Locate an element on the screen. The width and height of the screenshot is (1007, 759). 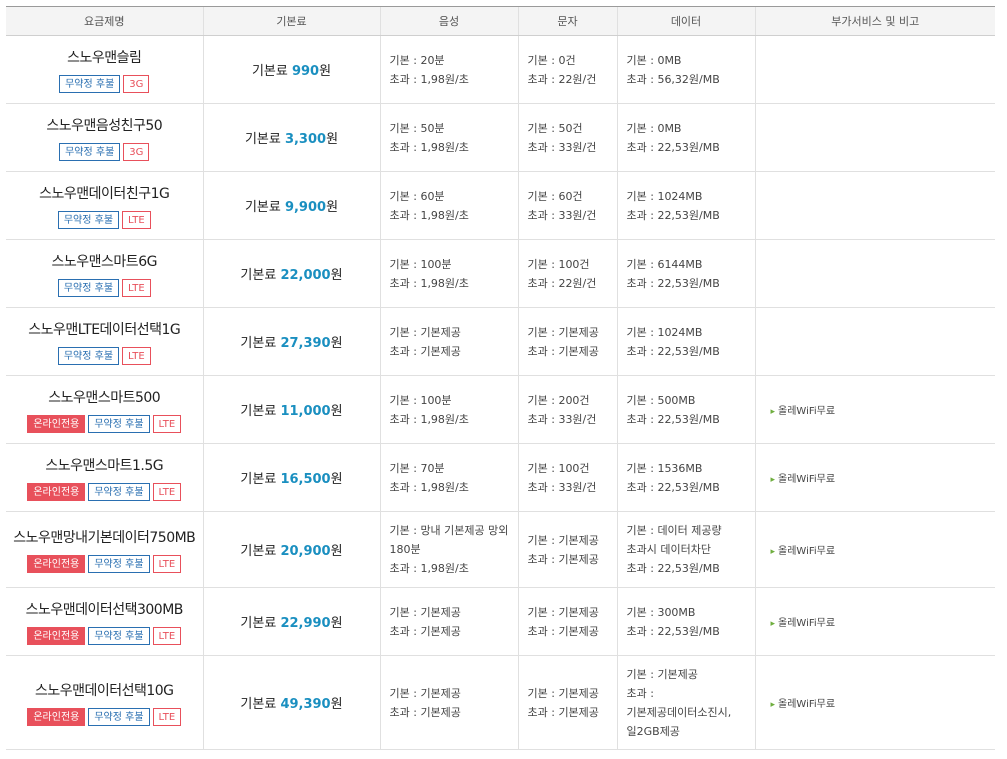
data-line: 초과시 데이터차단 is located at coordinates (668, 549).